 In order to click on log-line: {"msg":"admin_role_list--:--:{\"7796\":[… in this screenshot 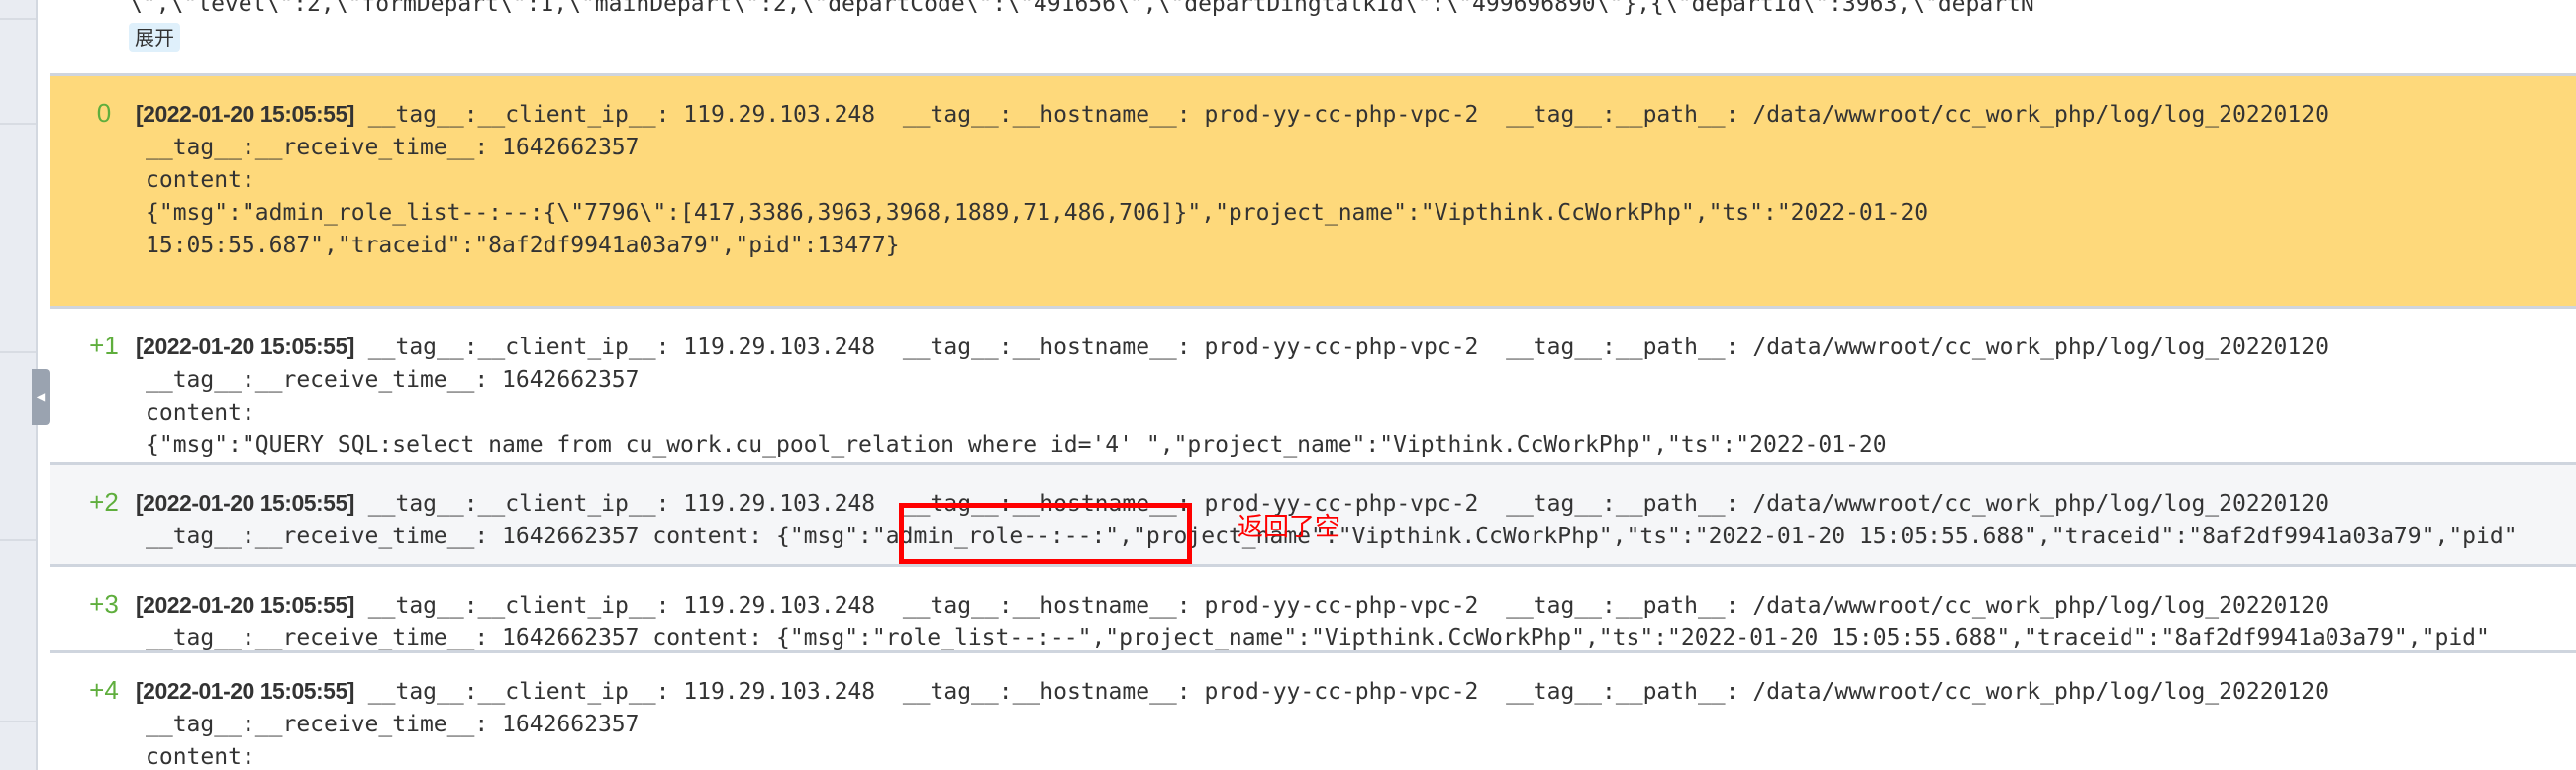, I will do `click(1038, 213)`.